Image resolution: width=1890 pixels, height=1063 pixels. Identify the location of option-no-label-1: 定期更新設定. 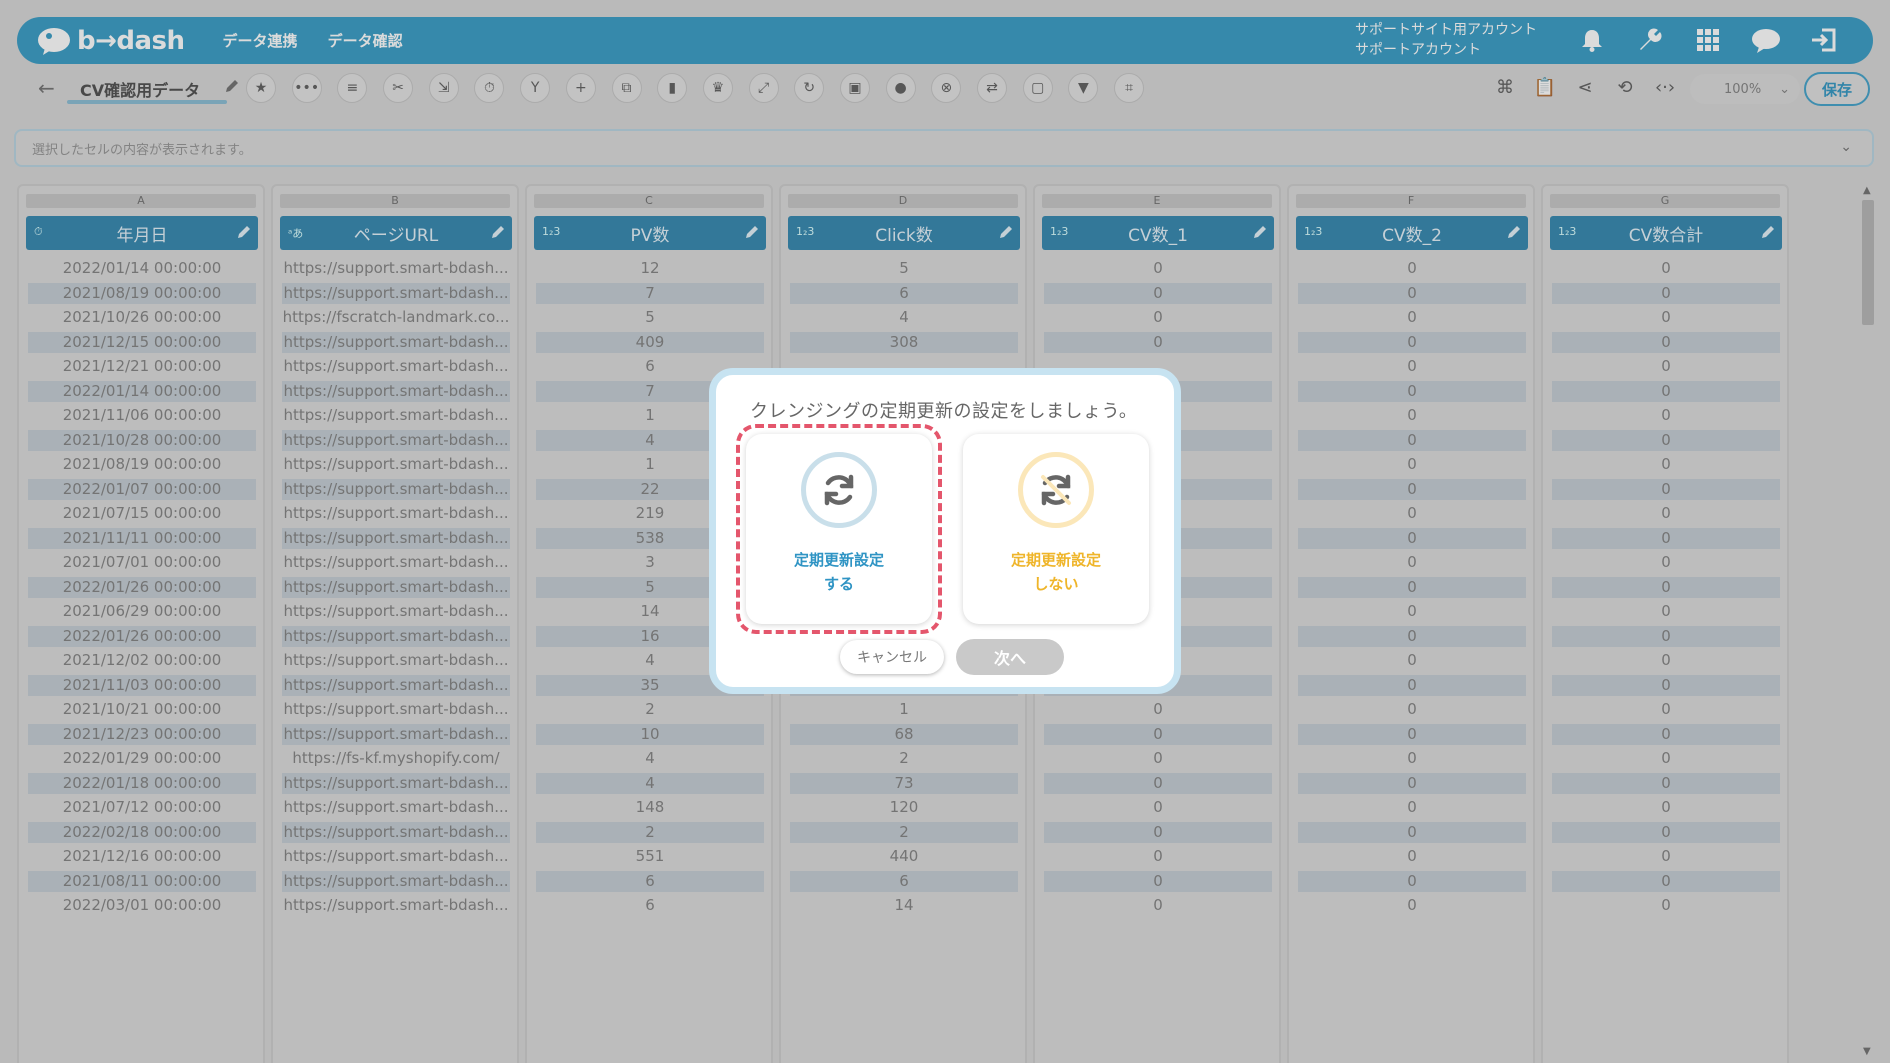
(1055, 560).